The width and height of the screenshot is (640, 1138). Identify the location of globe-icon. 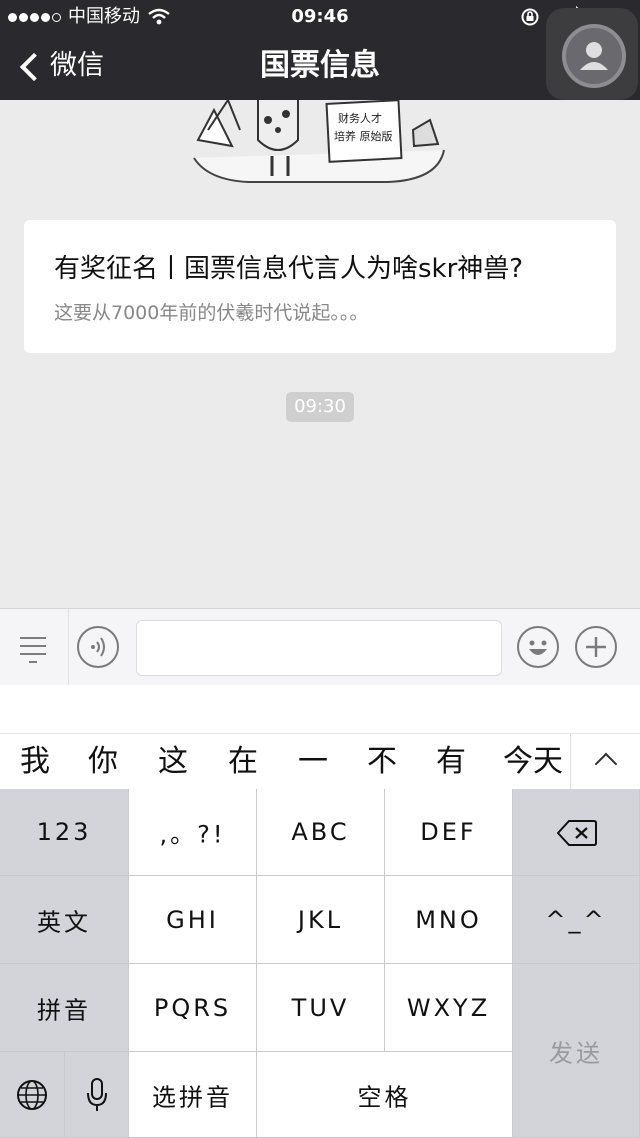
(32, 1095).